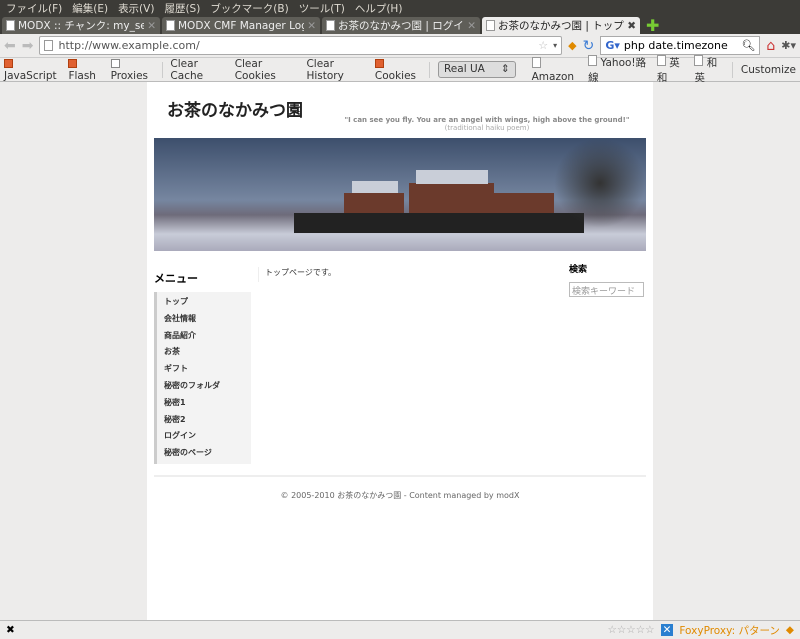 The height and width of the screenshot is (639, 800). What do you see at coordinates (204, 453) in the screenshot?
I see `menu-item: 秘密のページ` at bounding box center [204, 453].